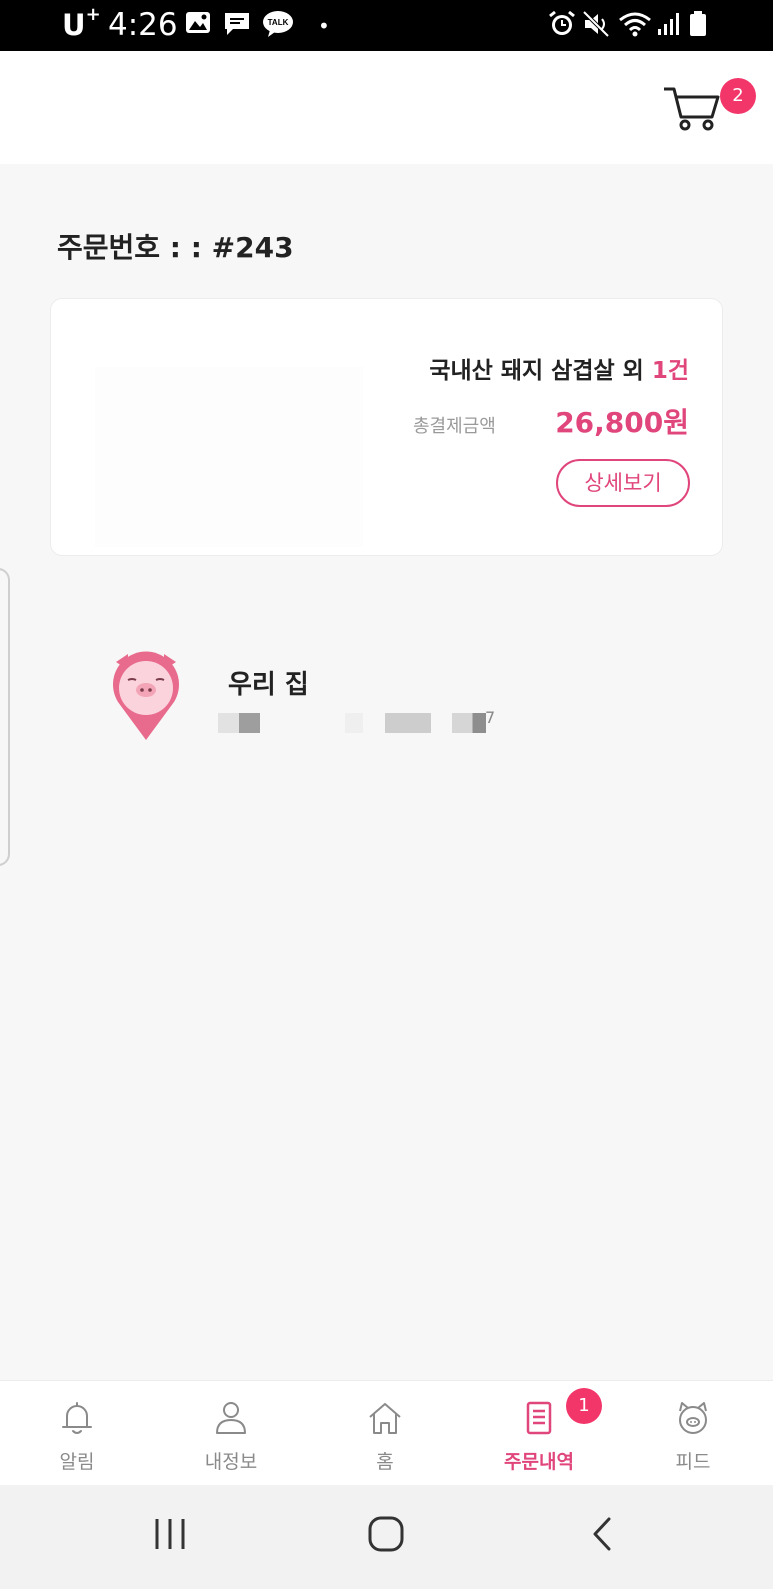  Describe the element at coordinates (229, 457) in the screenshot. I see `product-thumbnail` at that location.